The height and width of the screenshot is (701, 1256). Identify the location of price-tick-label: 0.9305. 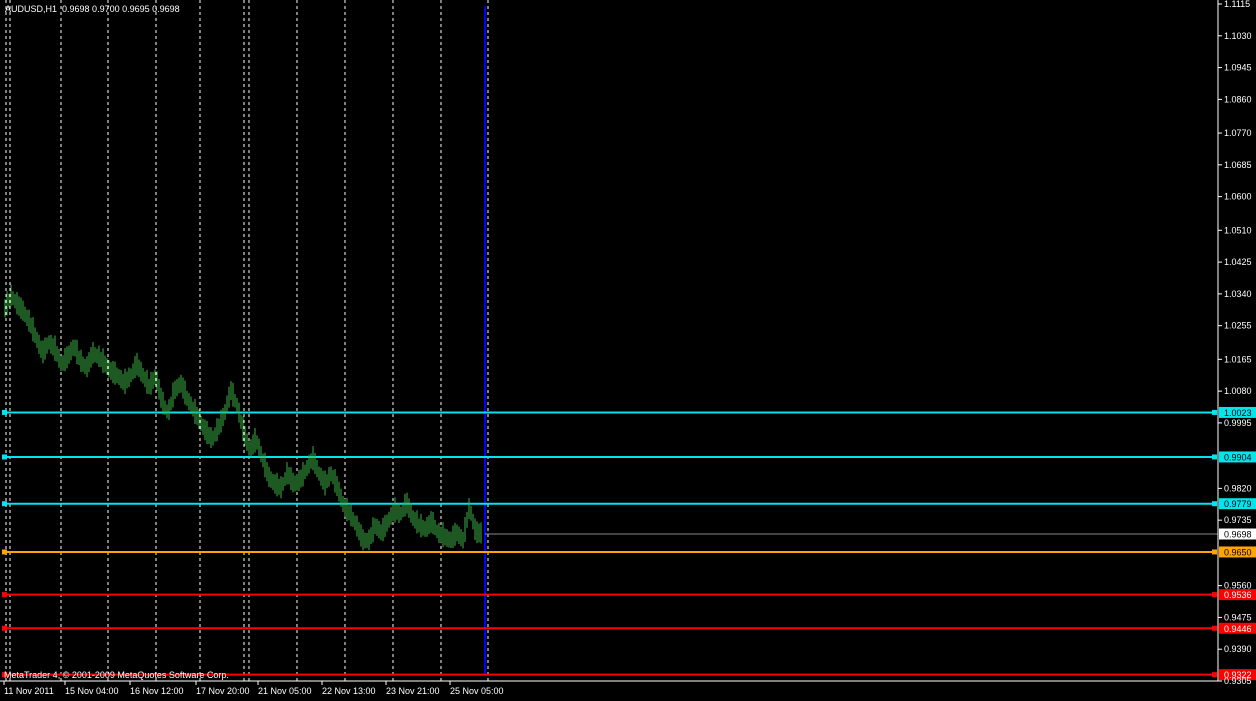
(1238, 681).